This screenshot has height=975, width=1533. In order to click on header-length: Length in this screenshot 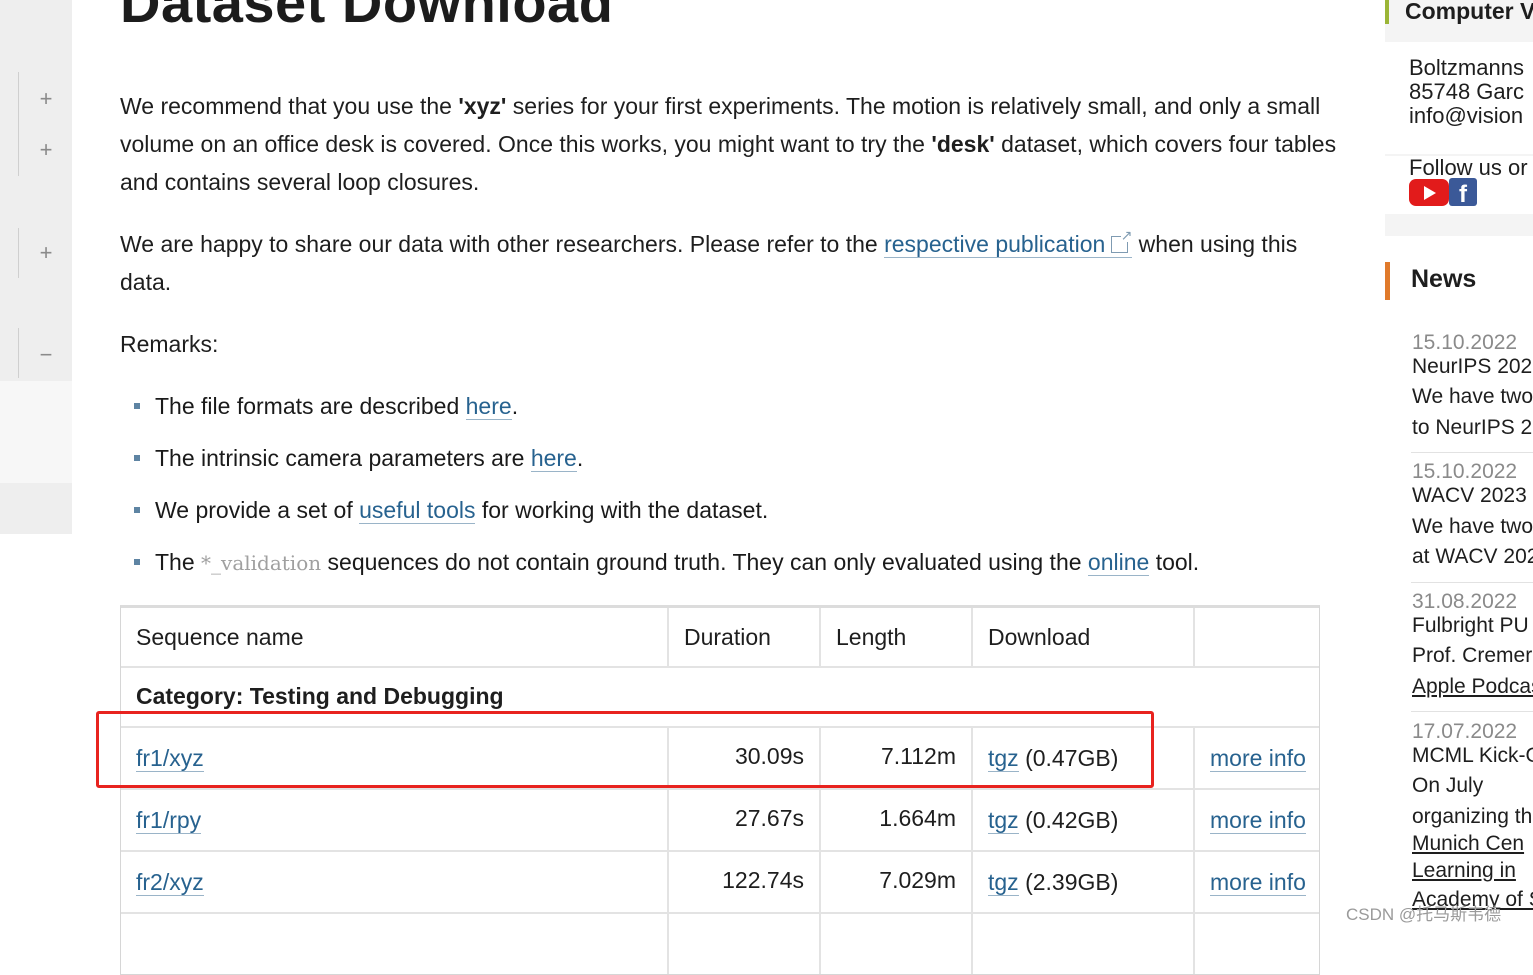, I will do `click(897, 637)`.